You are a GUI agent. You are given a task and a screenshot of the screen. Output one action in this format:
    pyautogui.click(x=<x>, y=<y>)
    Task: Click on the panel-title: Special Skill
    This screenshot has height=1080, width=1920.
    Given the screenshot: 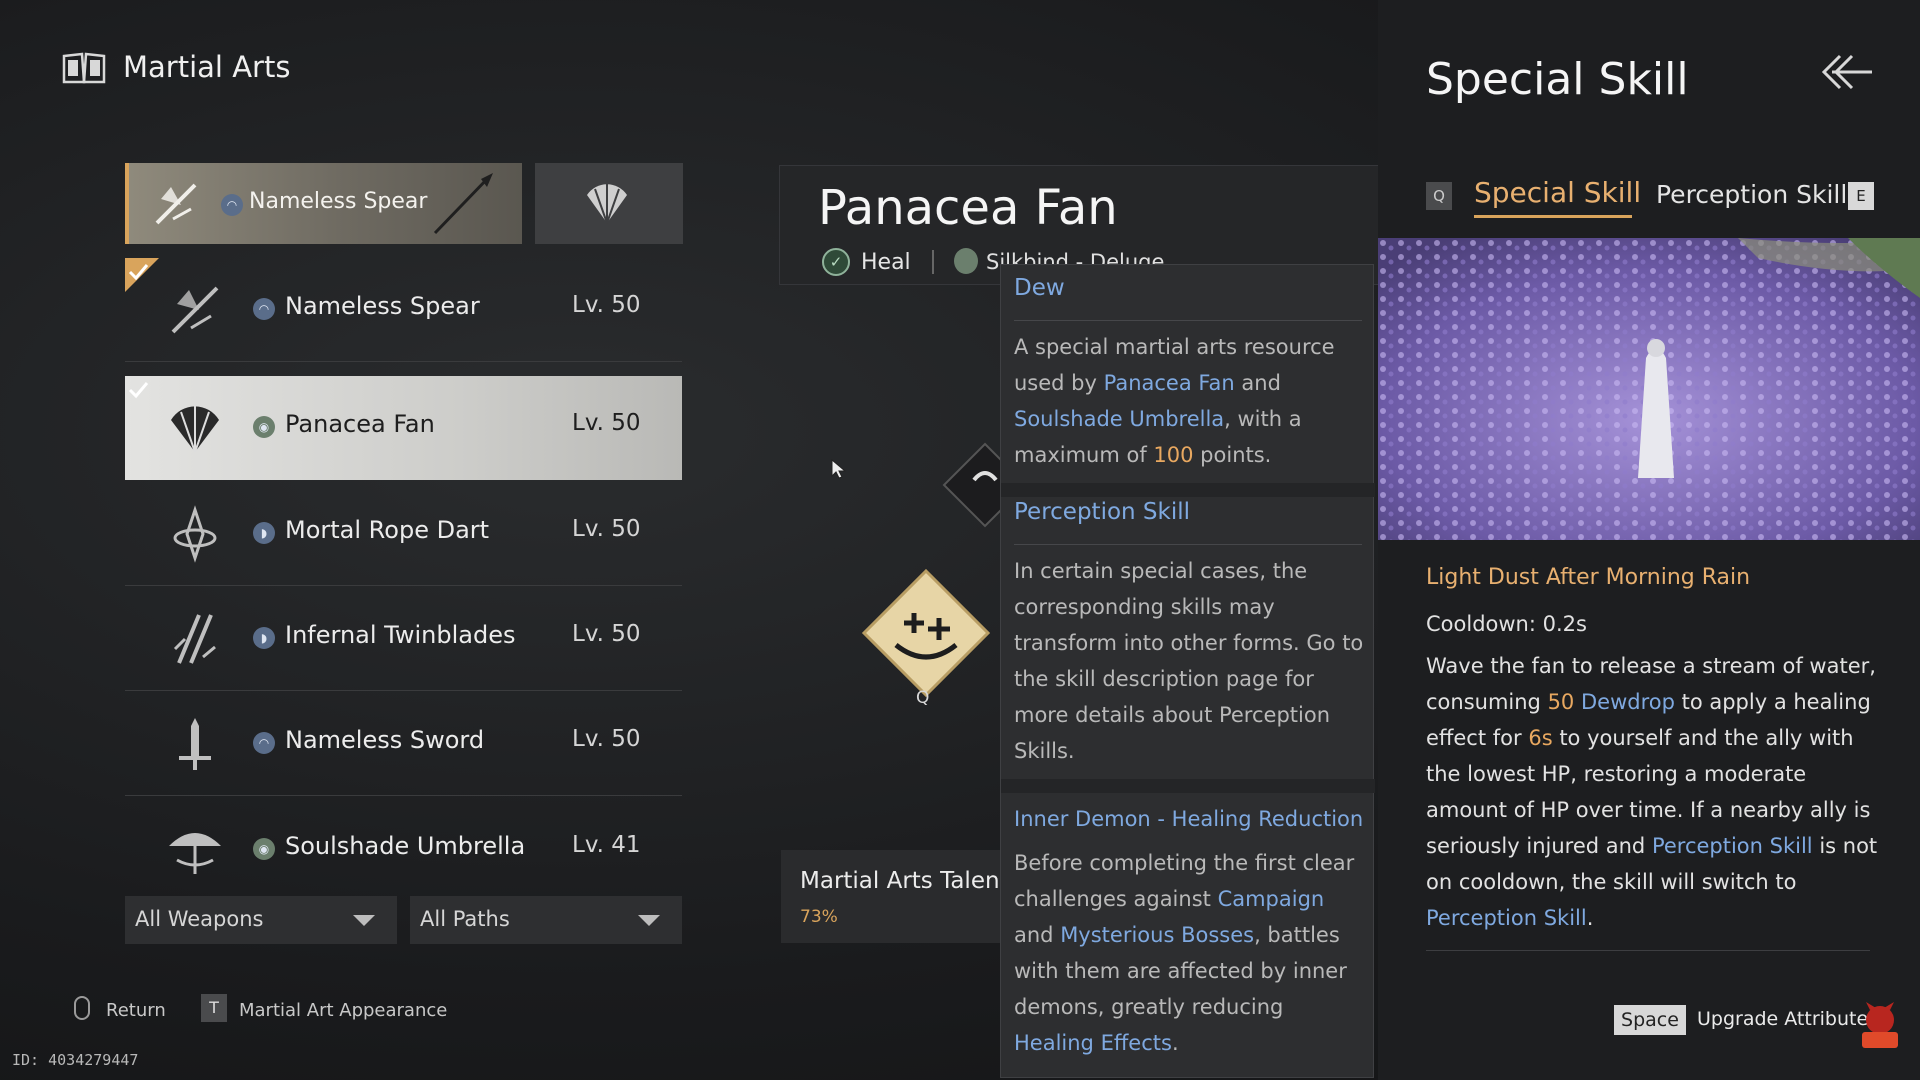 What is the action you would take?
    pyautogui.click(x=1557, y=79)
    